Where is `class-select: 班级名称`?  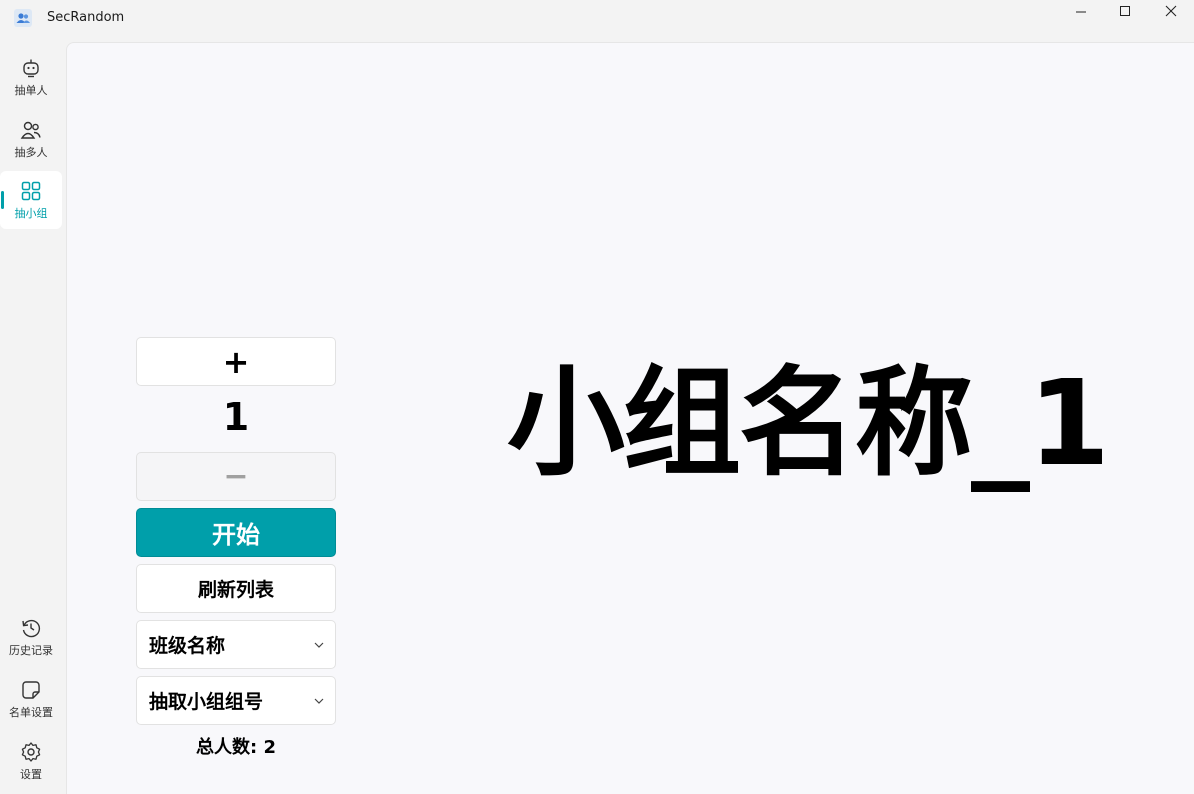 class-select: 班级名称 is located at coordinates (236, 644).